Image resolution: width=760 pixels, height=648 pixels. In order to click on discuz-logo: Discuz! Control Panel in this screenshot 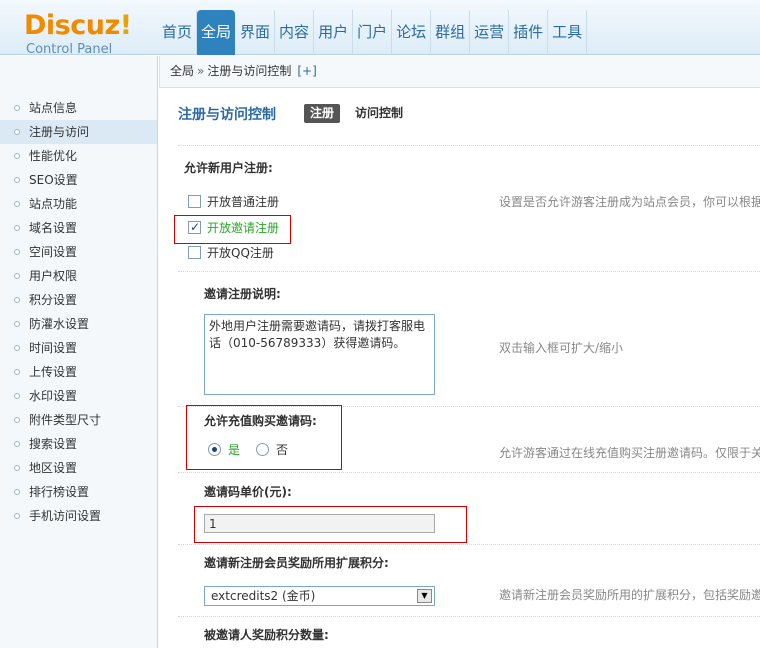, I will do `click(79, 34)`.